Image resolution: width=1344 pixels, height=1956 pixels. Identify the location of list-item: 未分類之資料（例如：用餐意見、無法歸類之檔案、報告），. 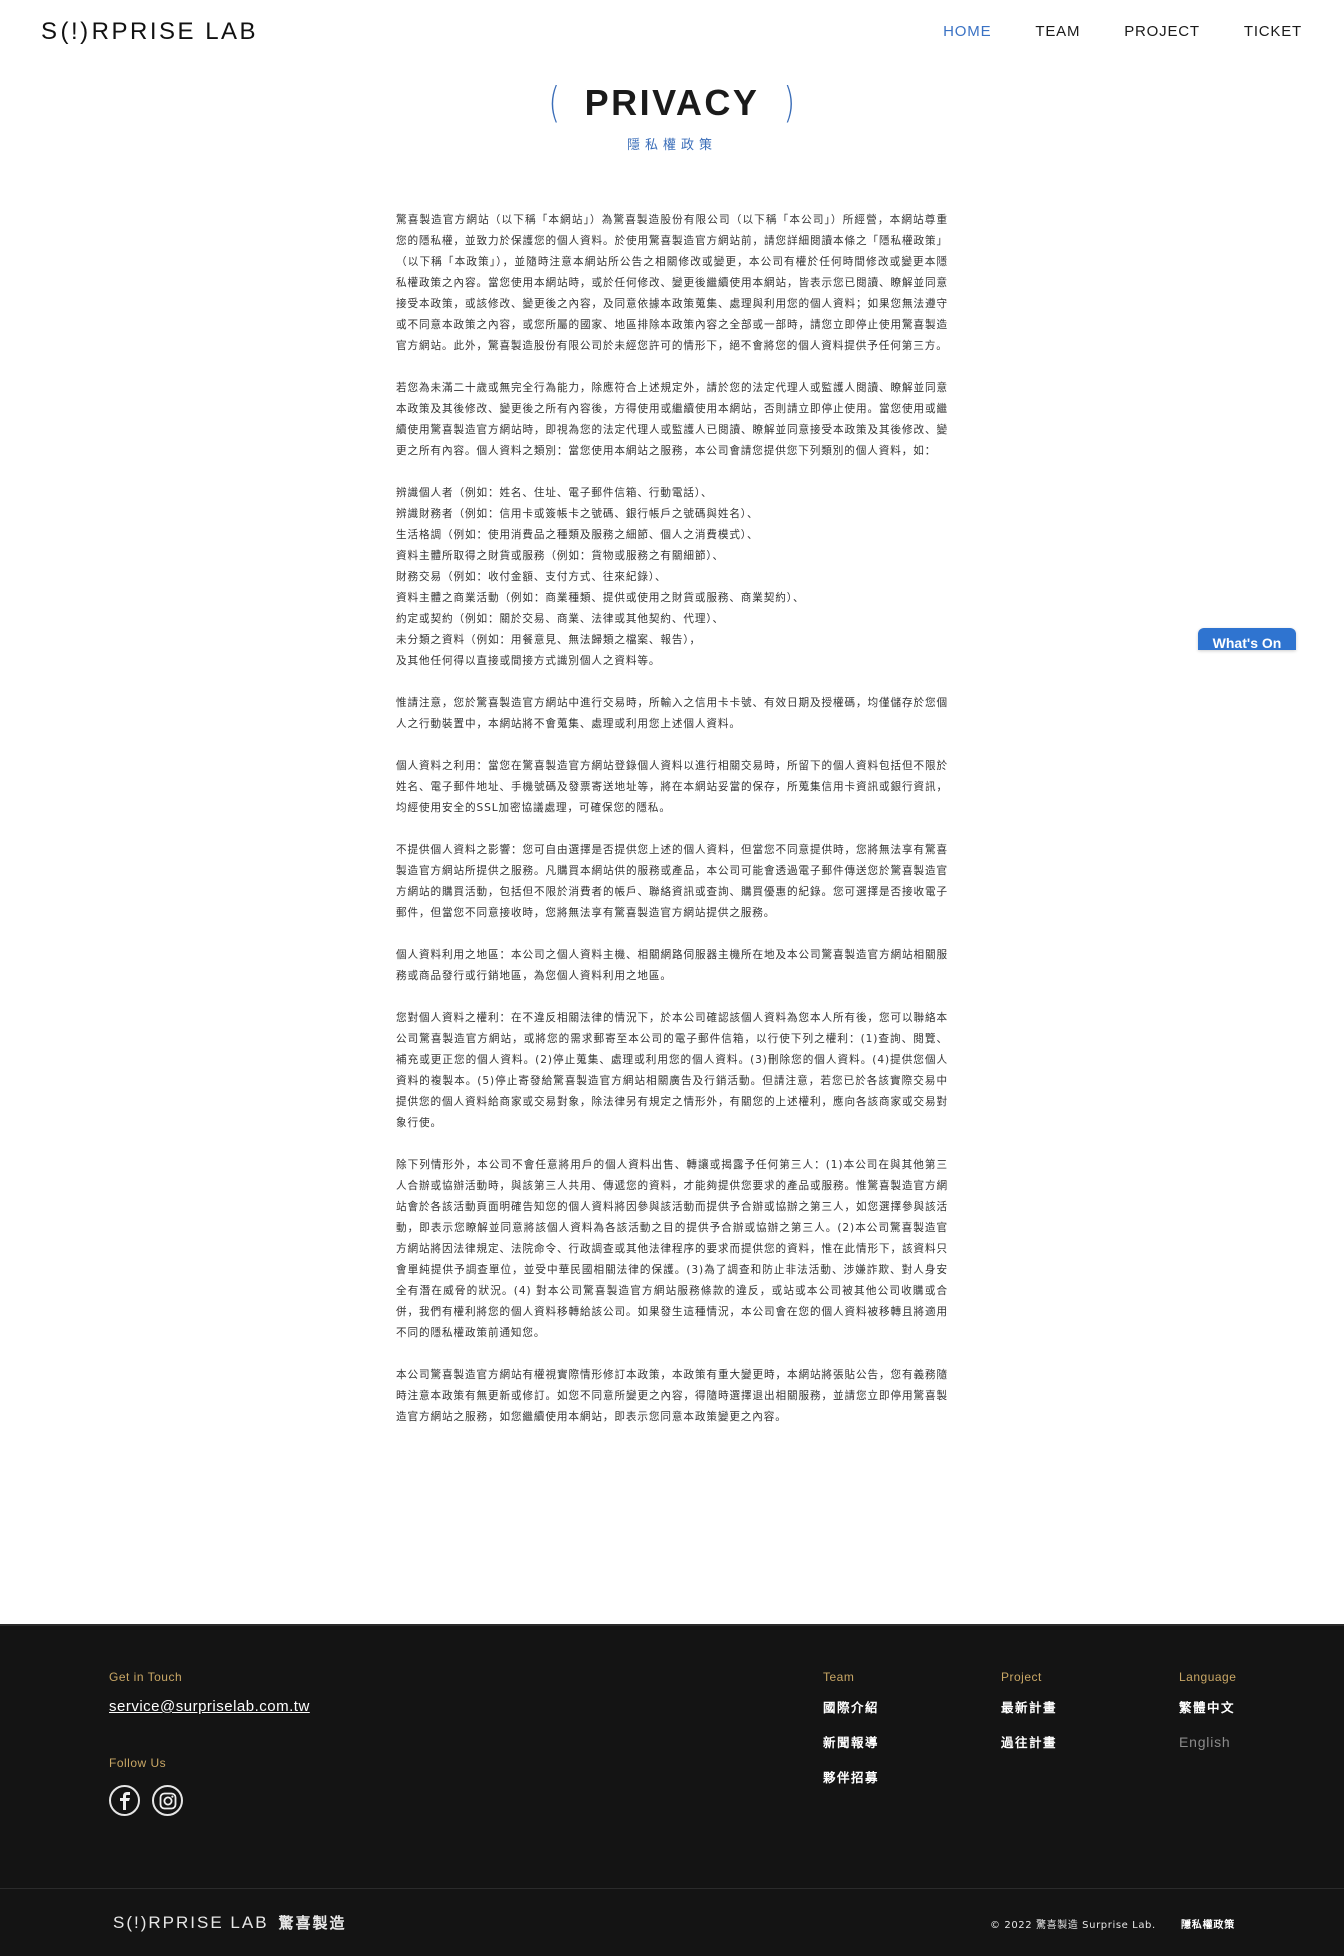
(549, 640).